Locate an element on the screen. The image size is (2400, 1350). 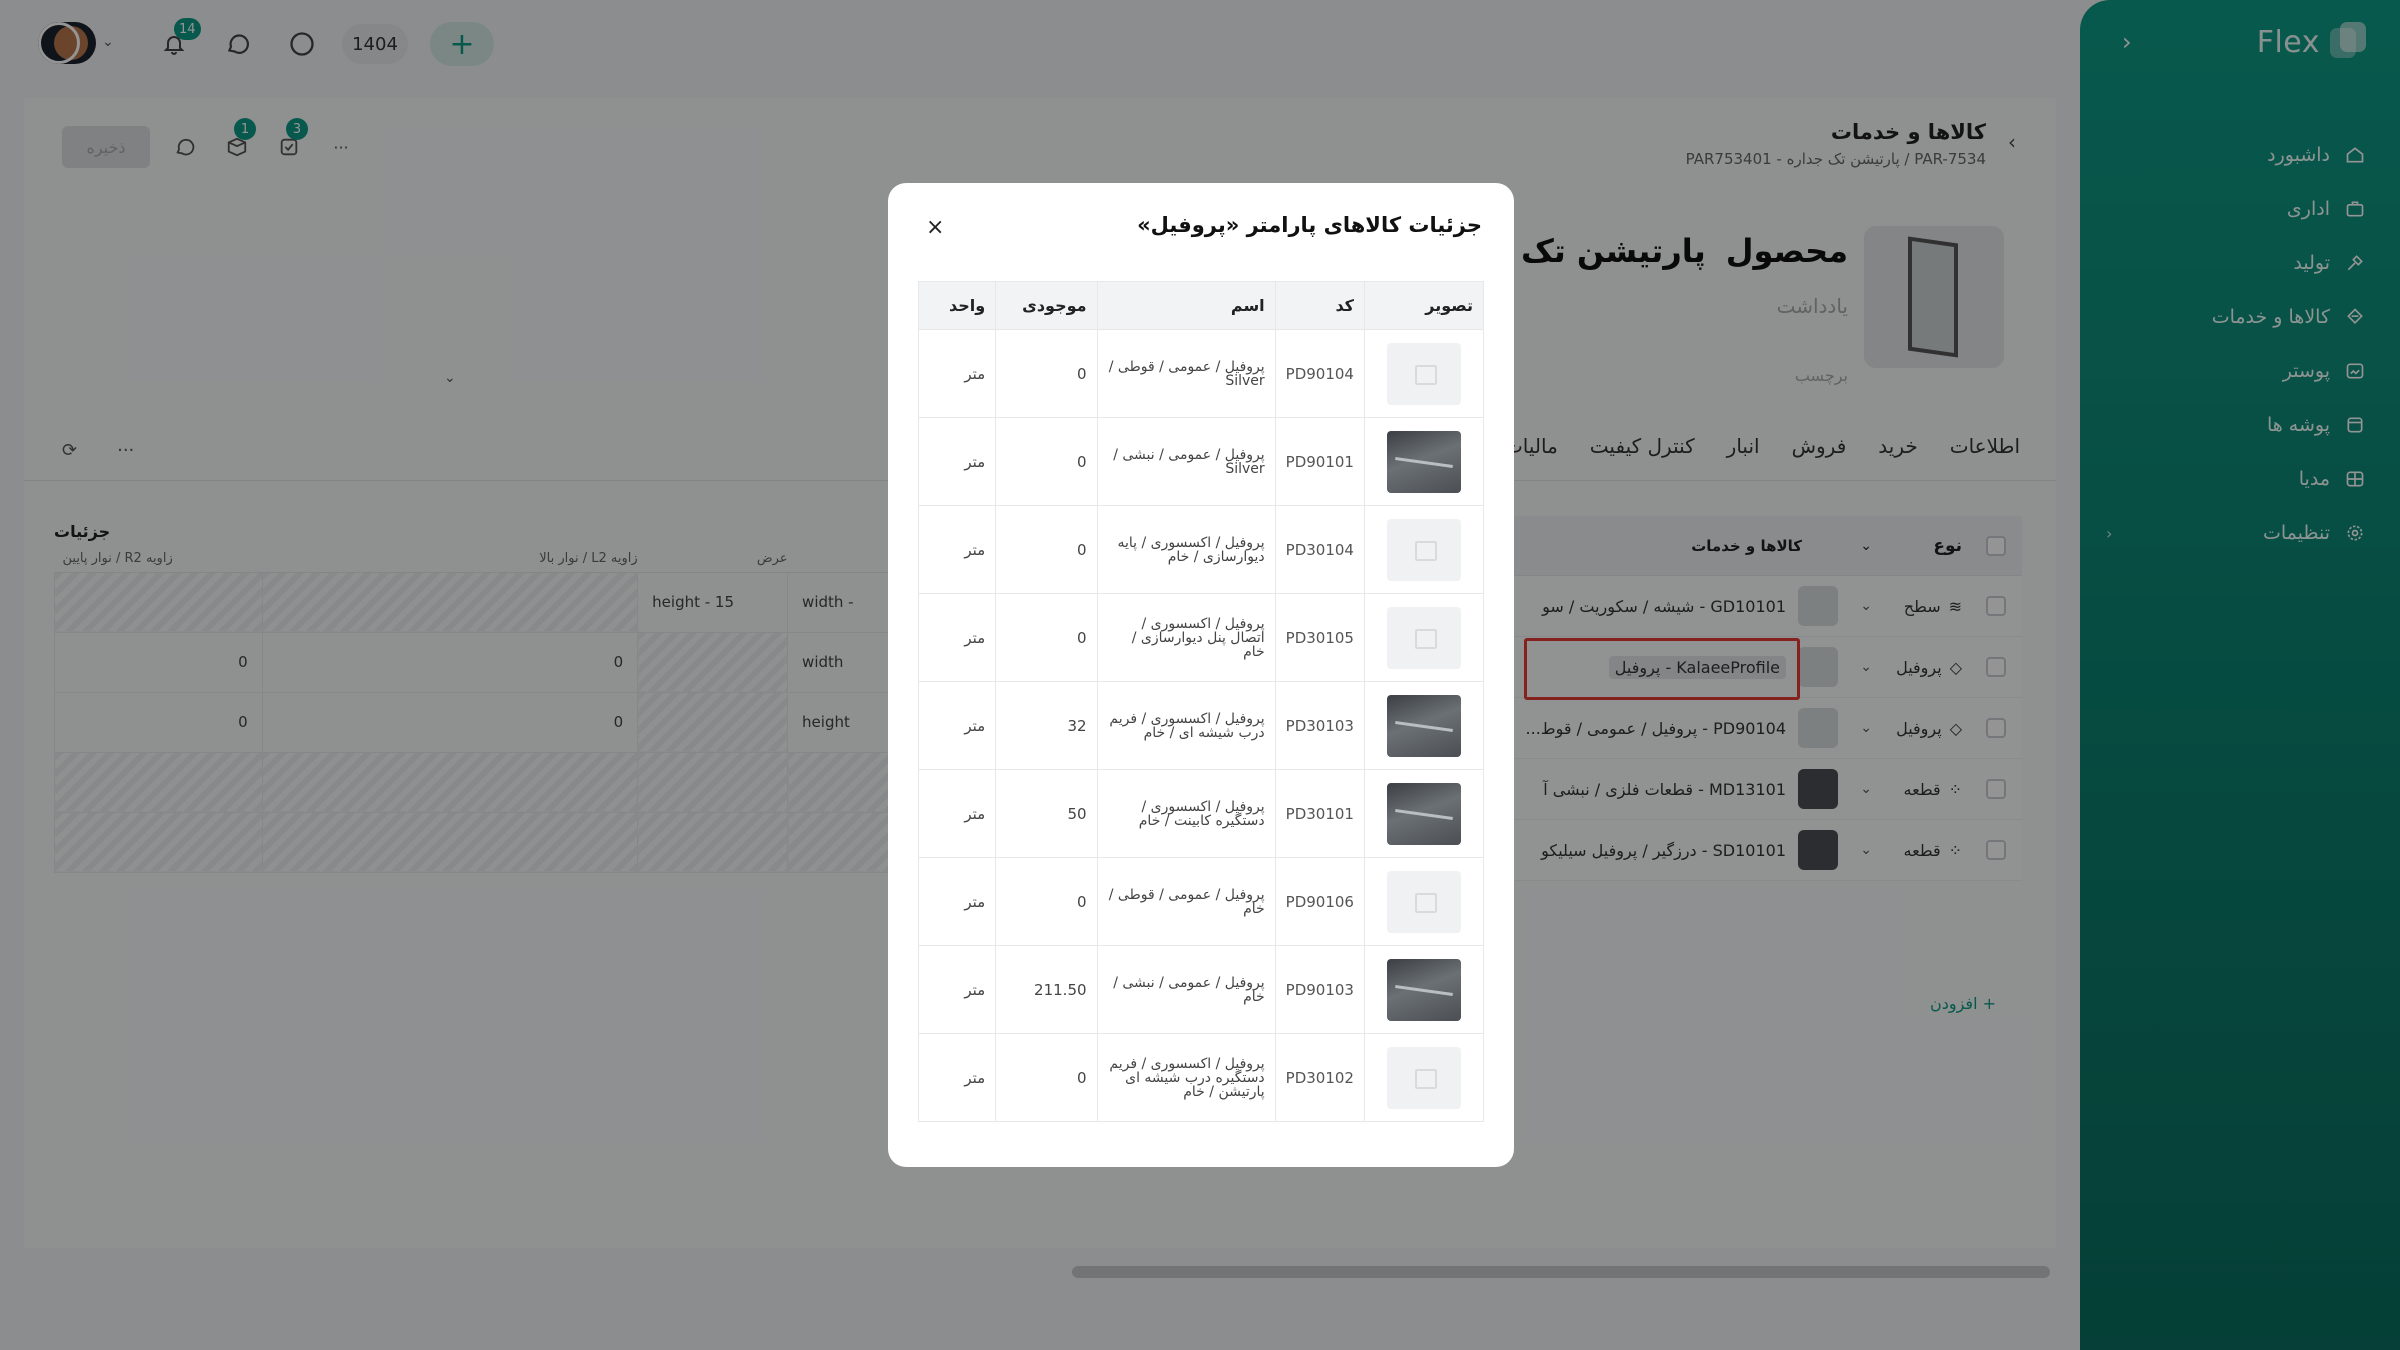
name-cell: پروفیل / عمومی / قوطی / خام is located at coordinates (1186, 901).